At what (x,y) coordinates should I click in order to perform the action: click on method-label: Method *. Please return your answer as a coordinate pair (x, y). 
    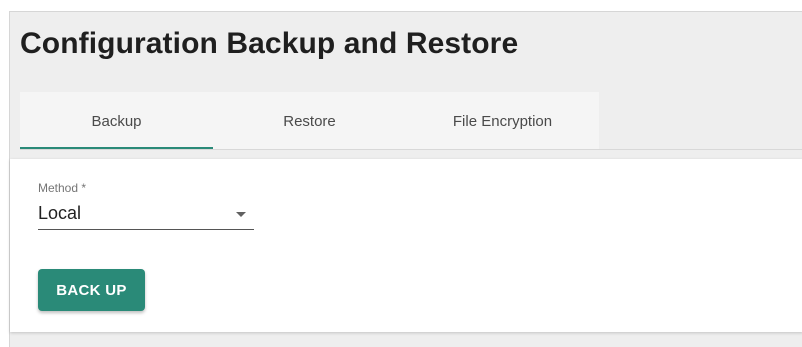
    Looking at the image, I should click on (62, 188).